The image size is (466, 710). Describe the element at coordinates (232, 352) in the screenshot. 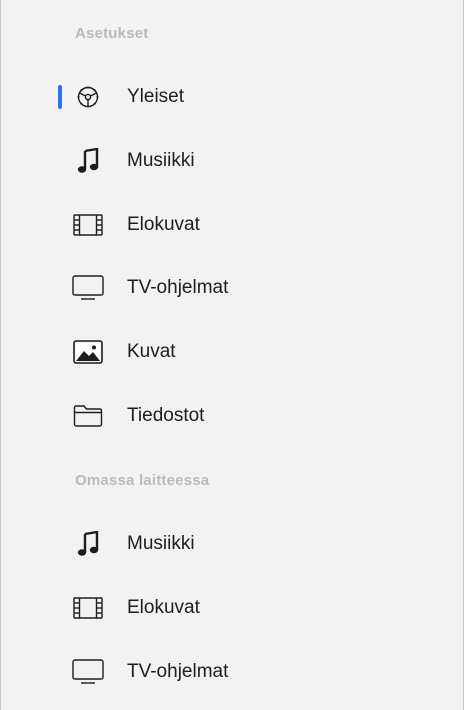

I see `sidebar-item-photos: Kuvat` at that location.